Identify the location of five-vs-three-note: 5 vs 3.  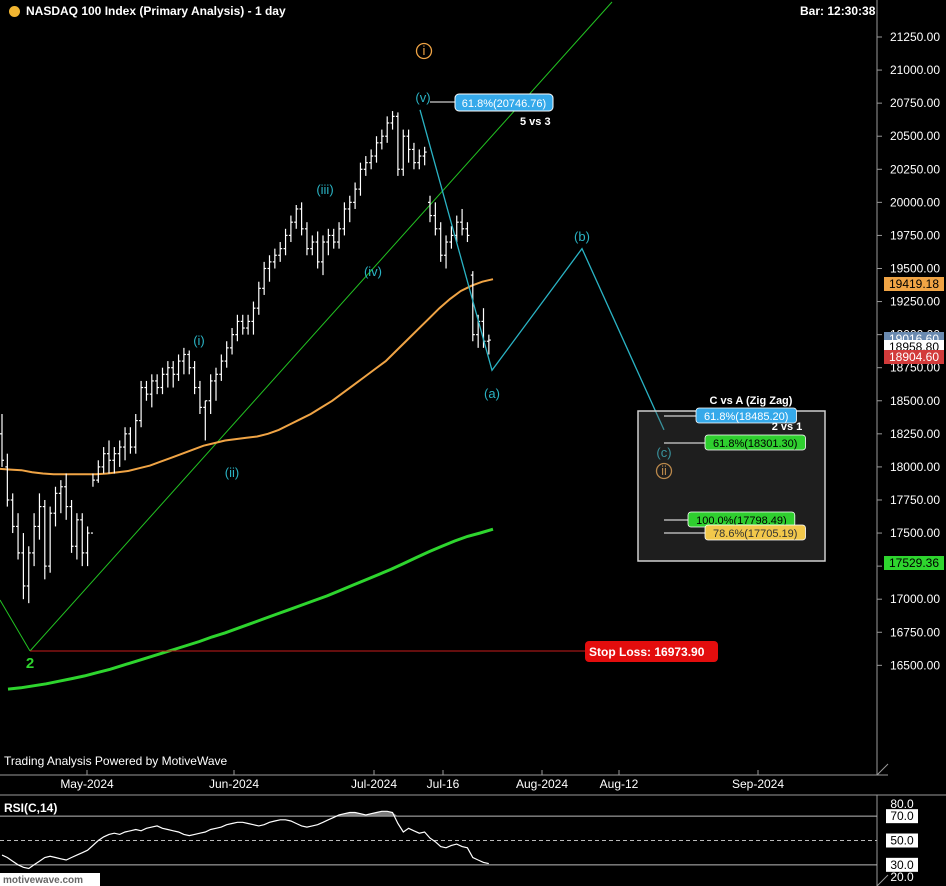
(535, 122).